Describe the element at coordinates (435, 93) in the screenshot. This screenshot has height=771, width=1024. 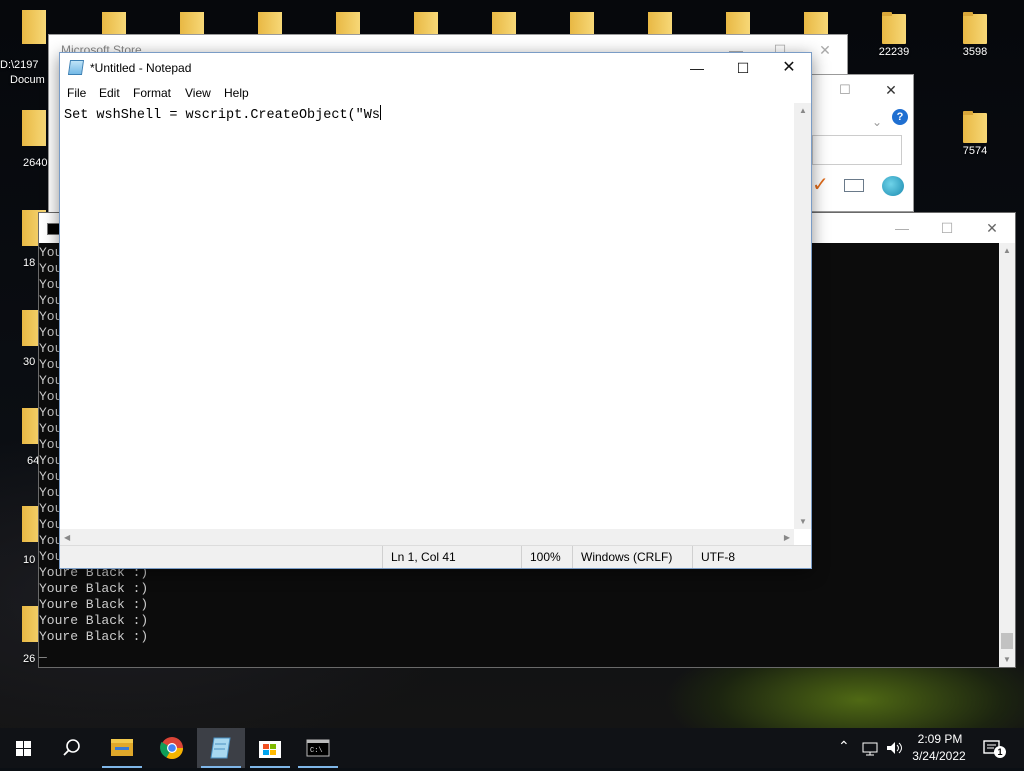
I see `menu-bar: File Edit Format View Help` at that location.